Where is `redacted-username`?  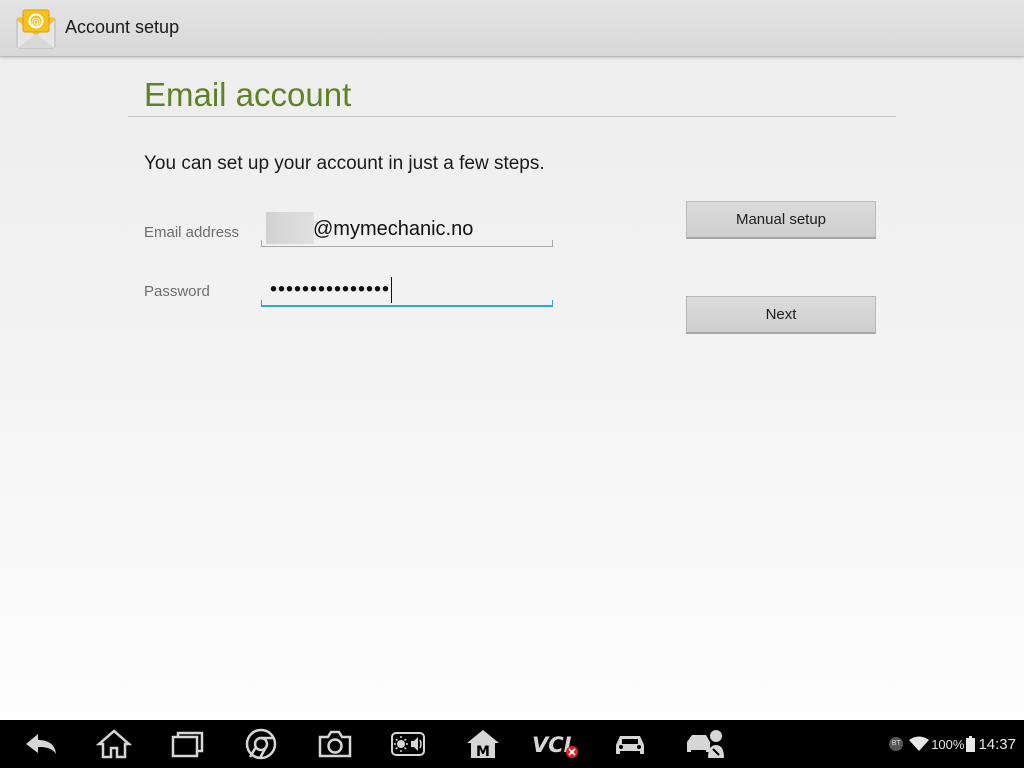
redacted-username is located at coordinates (290, 228).